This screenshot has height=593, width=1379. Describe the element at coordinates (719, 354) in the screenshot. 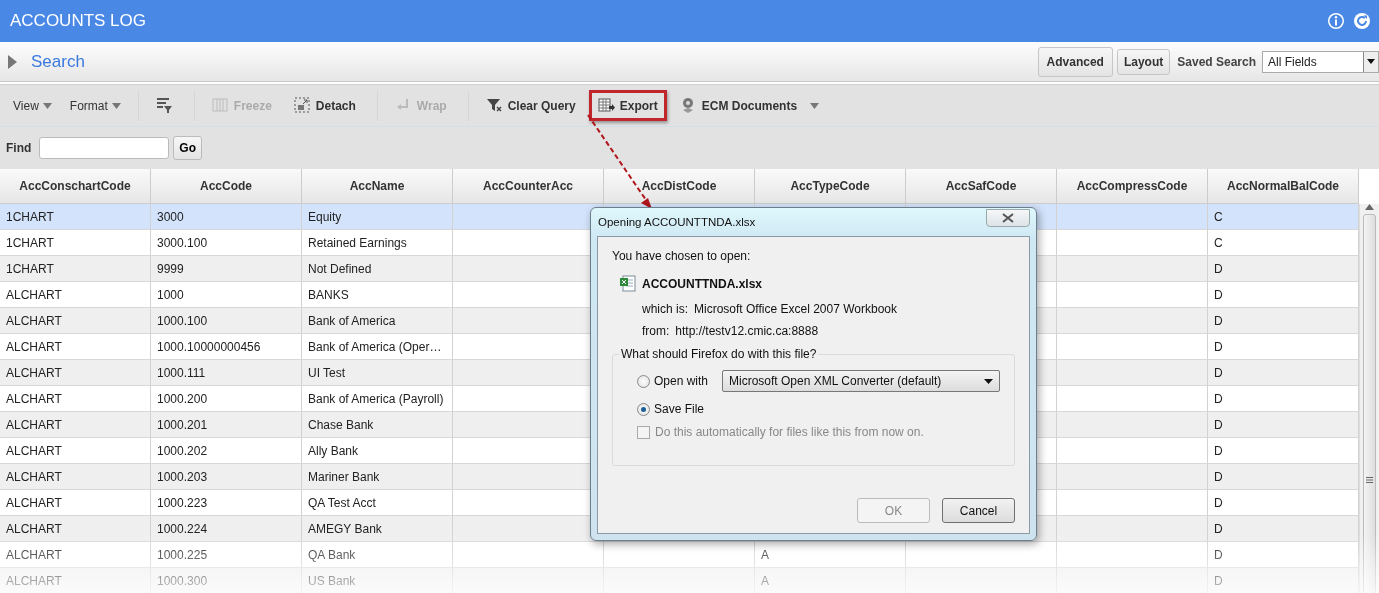

I see `group-title: What should Firefox do with this file?` at that location.